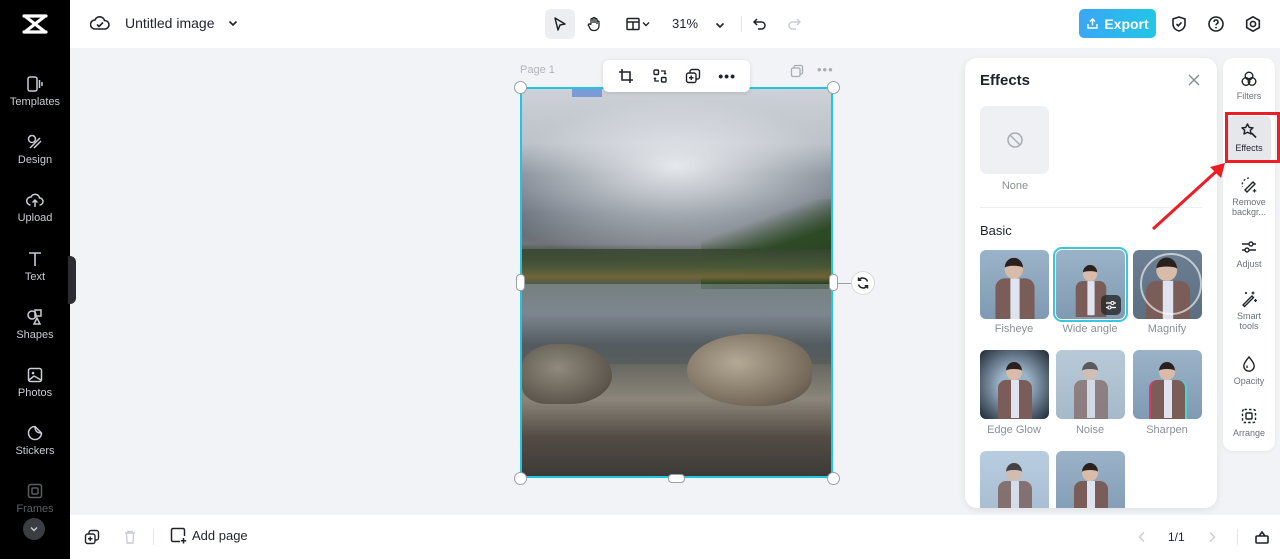  Describe the element at coordinates (693, 76) in the screenshot. I see `duplicate-button` at that location.